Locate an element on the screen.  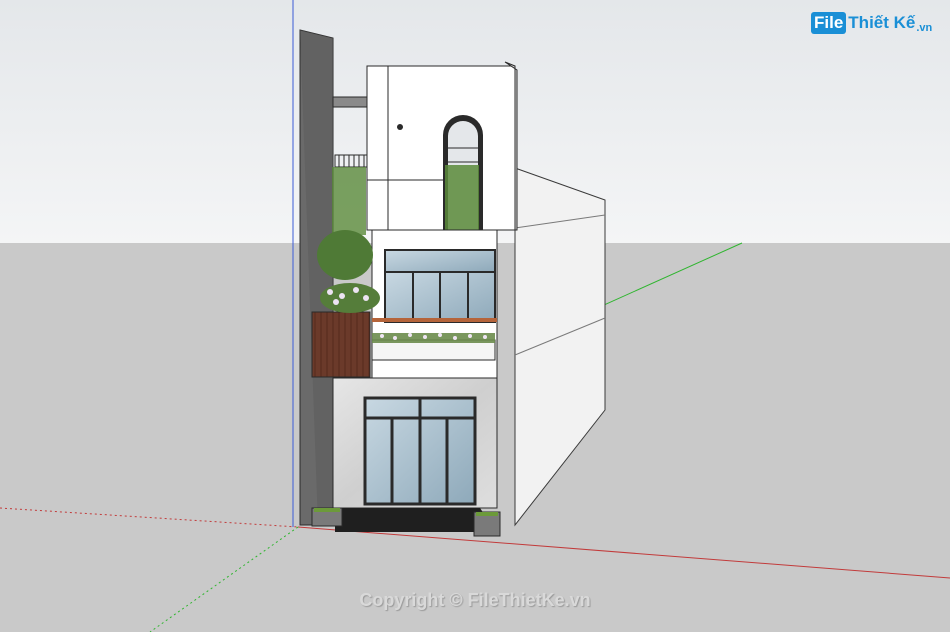
filethietke-logo: File Thiết Kế .vn is located at coordinates (871, 23).